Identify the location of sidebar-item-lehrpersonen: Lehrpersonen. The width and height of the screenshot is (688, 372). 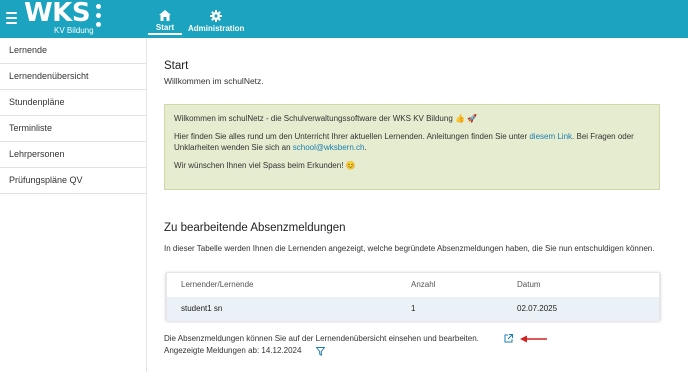
(73, 155).